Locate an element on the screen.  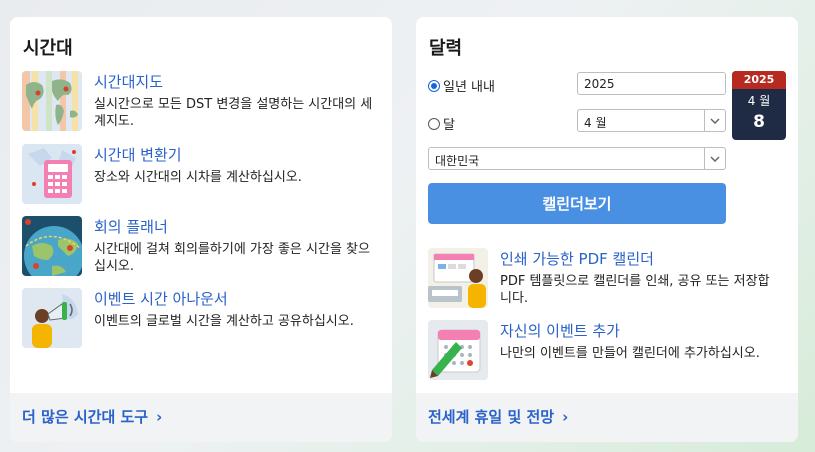
country-select-value: 대한민국 is located at coordinates (457, 161).